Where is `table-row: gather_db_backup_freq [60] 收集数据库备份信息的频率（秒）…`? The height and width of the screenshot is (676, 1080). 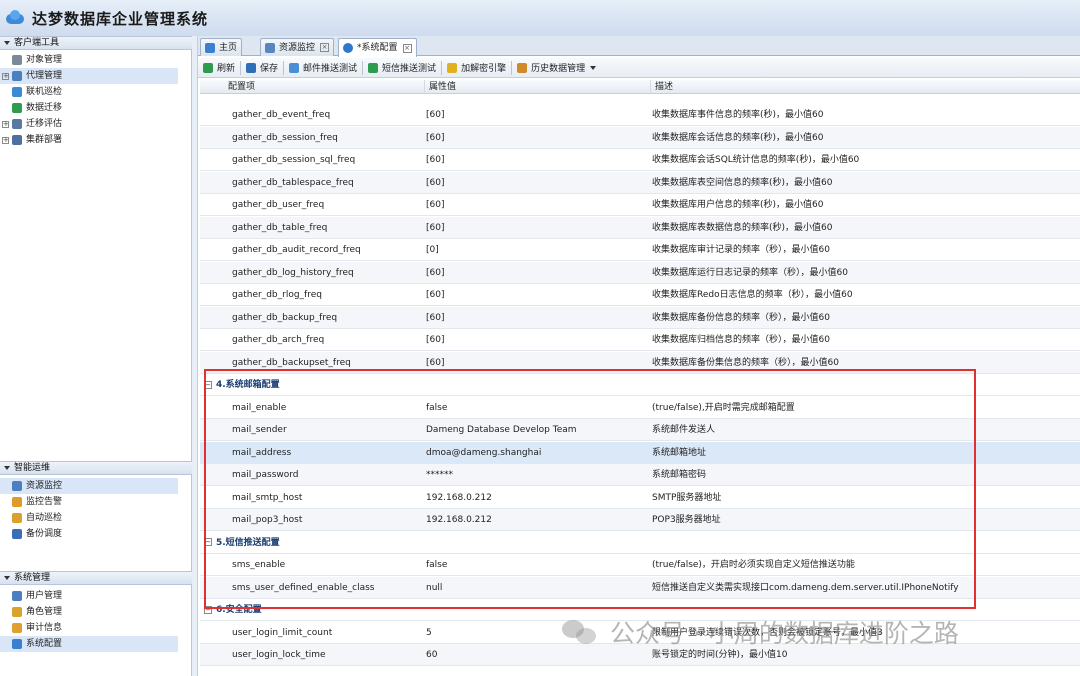
table-row: gather_db_backup_freq [60] 收集数据库备份信息的频率（秒）… is located at coordinates (640, 317).